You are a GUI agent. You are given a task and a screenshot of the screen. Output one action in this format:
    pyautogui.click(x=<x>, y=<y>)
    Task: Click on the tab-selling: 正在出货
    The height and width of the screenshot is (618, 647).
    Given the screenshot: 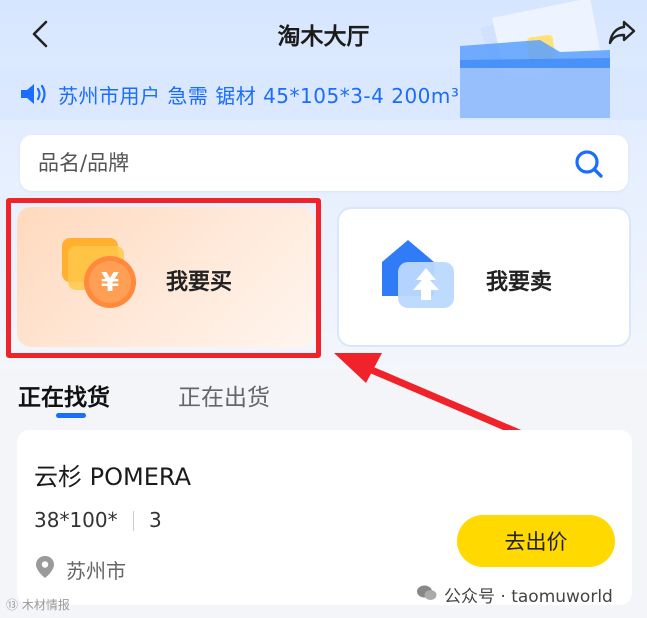 What is the action you would take?
    pyautogui.click(x=224, y=395)
    